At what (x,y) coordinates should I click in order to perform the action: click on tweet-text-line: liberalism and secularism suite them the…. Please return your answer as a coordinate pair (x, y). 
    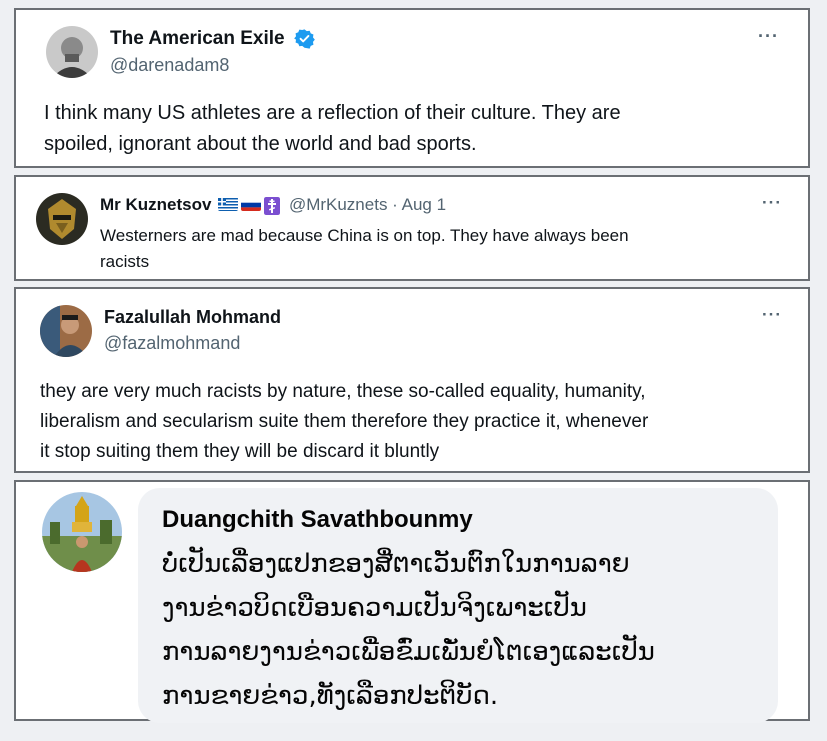
    Looking at the image, I should click on (344, 421).